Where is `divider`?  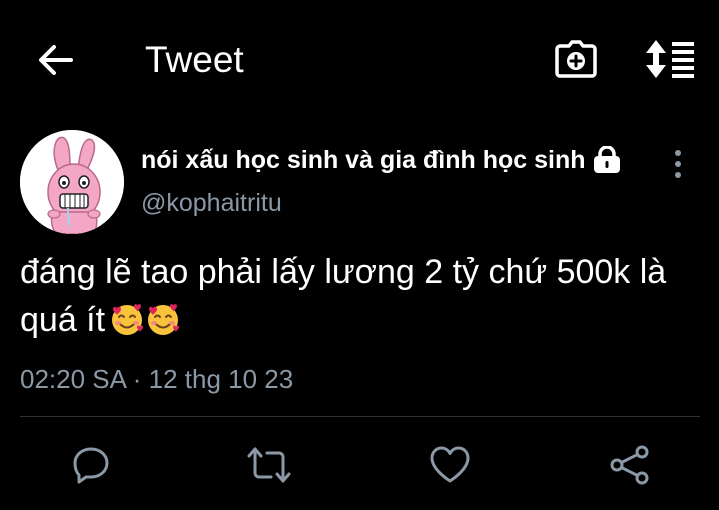 divider is located at coordinates (360, 416).